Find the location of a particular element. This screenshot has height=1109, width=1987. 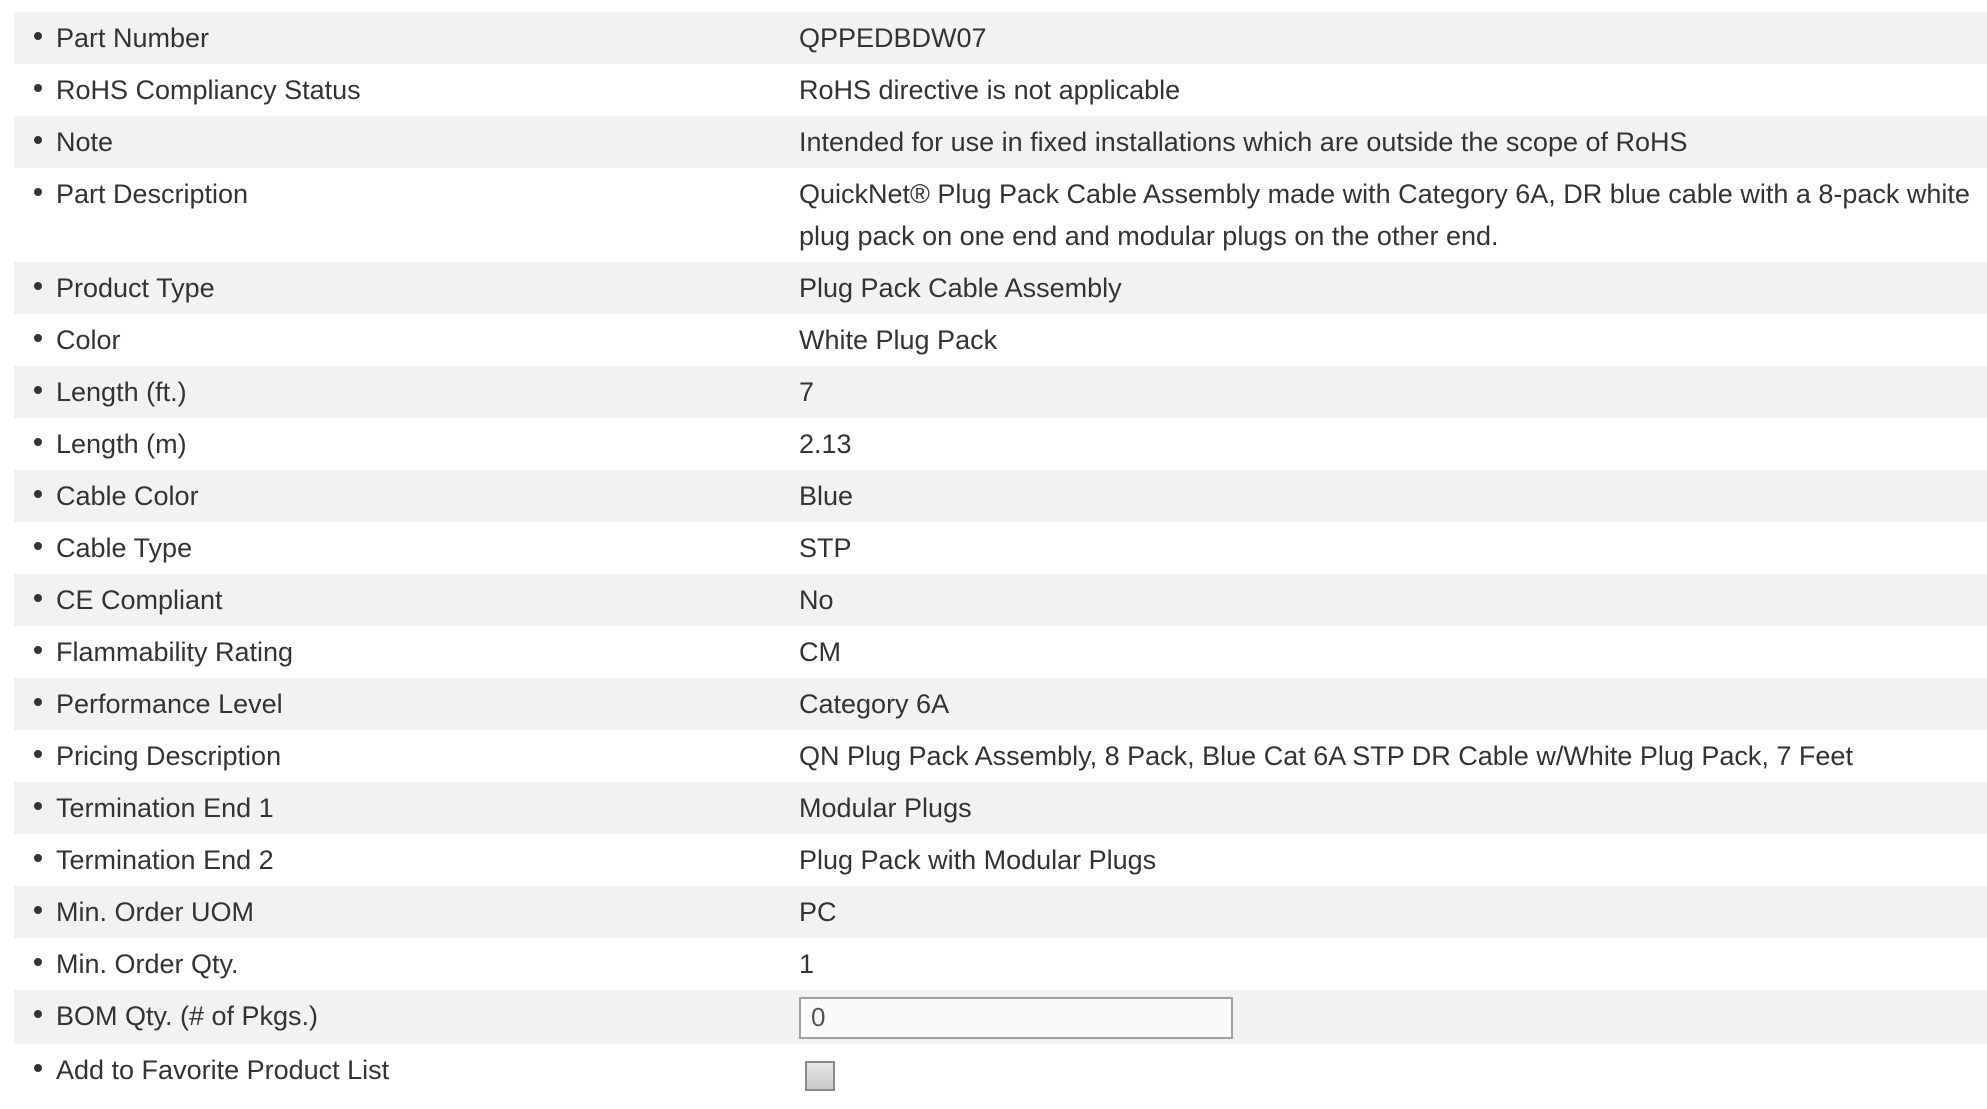

spec-label-cell: Termination End 1 is located at coordinates (406, 808).